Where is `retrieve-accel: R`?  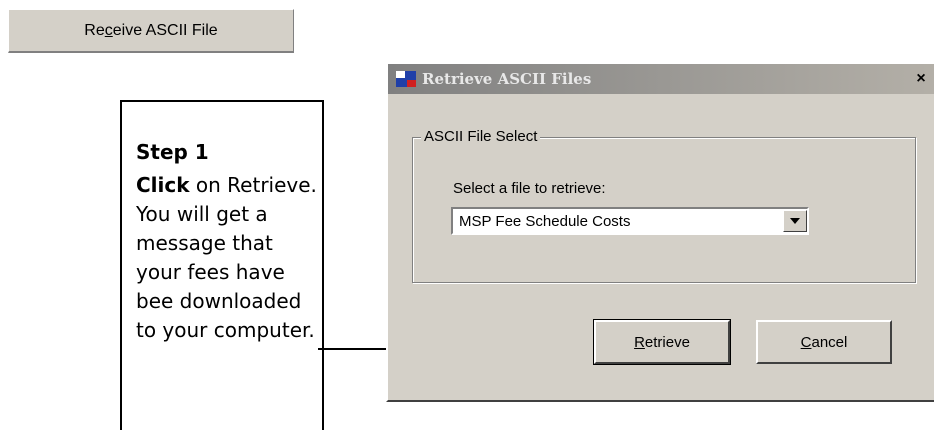
retrieve-accel: R is located at coordinates (639, 342).